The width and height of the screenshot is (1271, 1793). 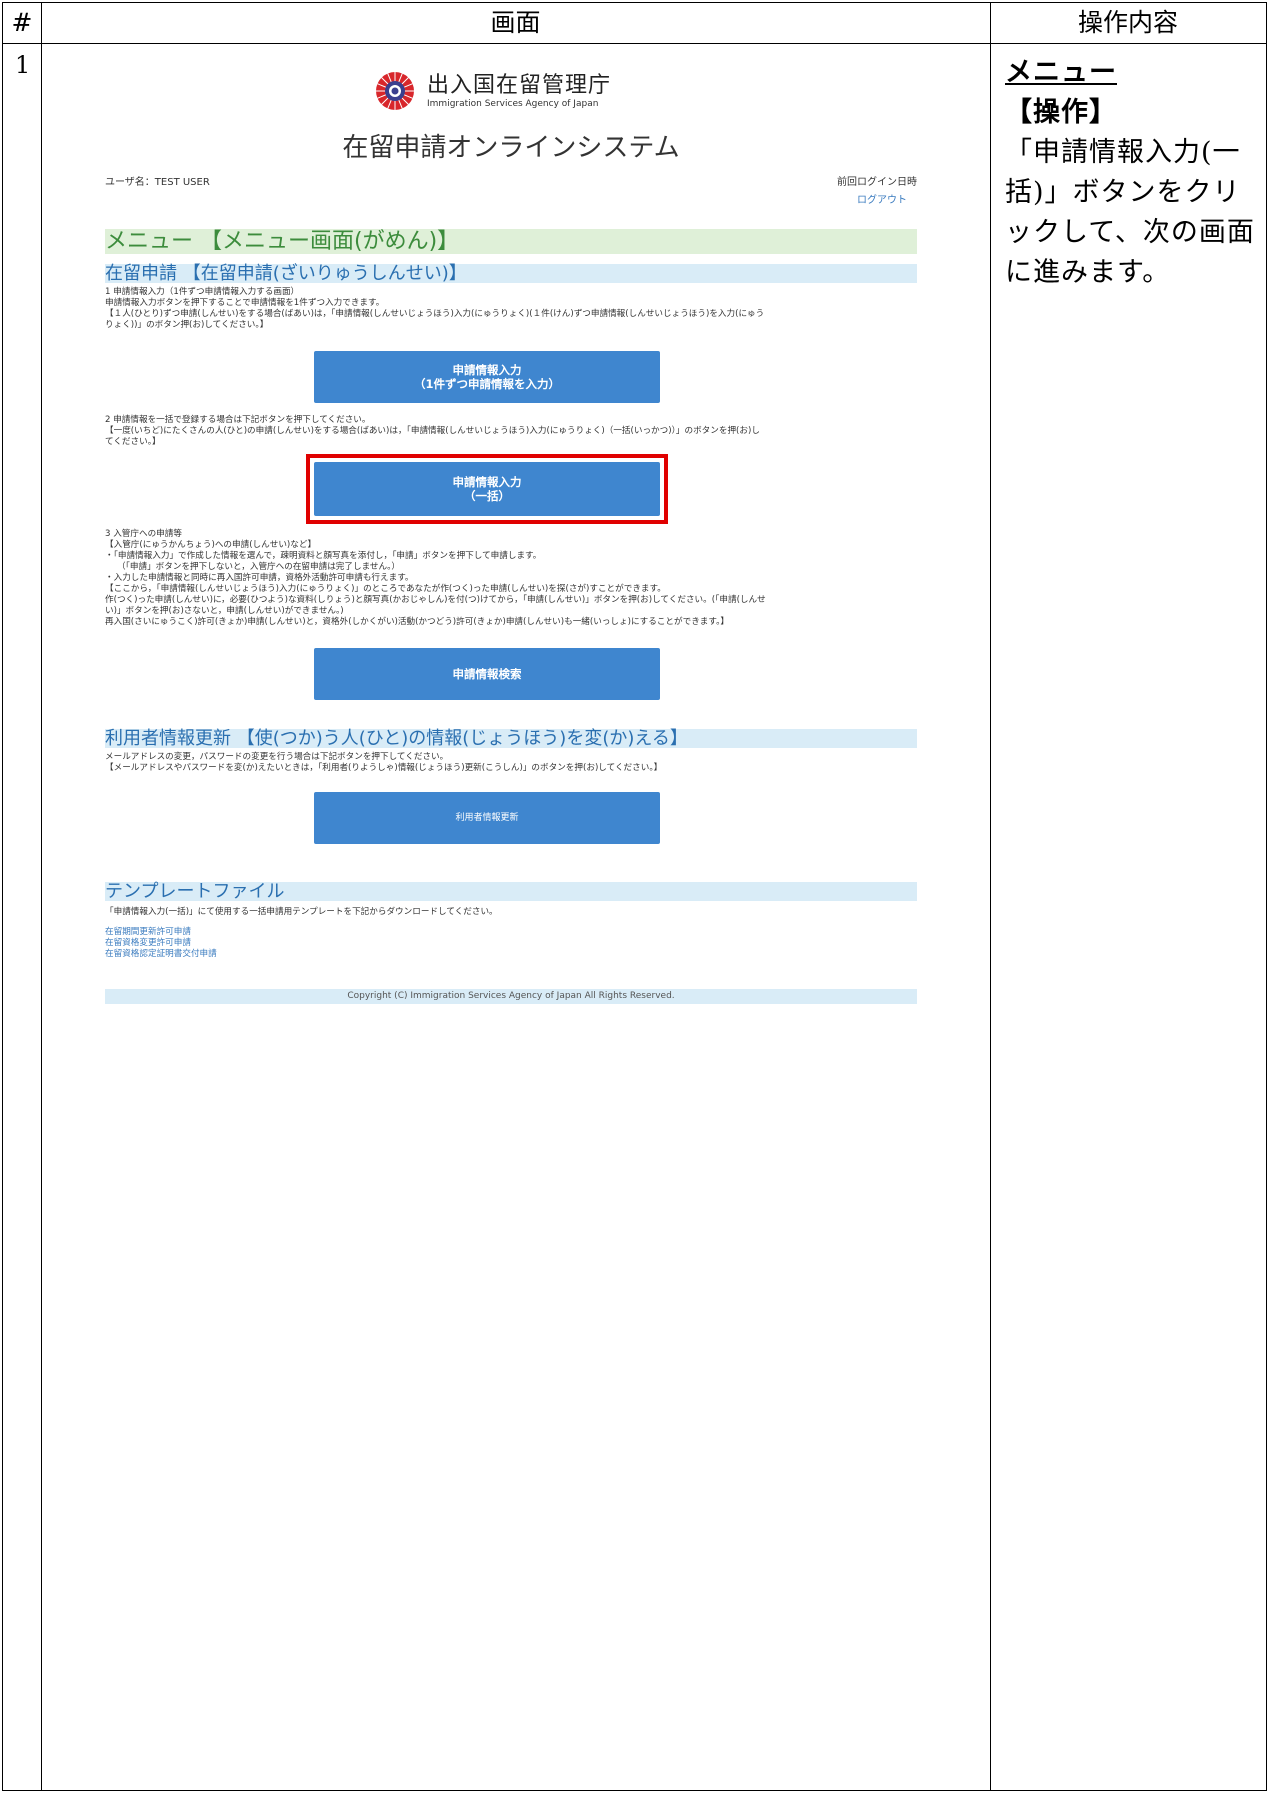 What do you see at coordinates (519, 85) in the screenshot?
I see `agency-name: 出入国在留管理庁` at bounding box center [519, 85].